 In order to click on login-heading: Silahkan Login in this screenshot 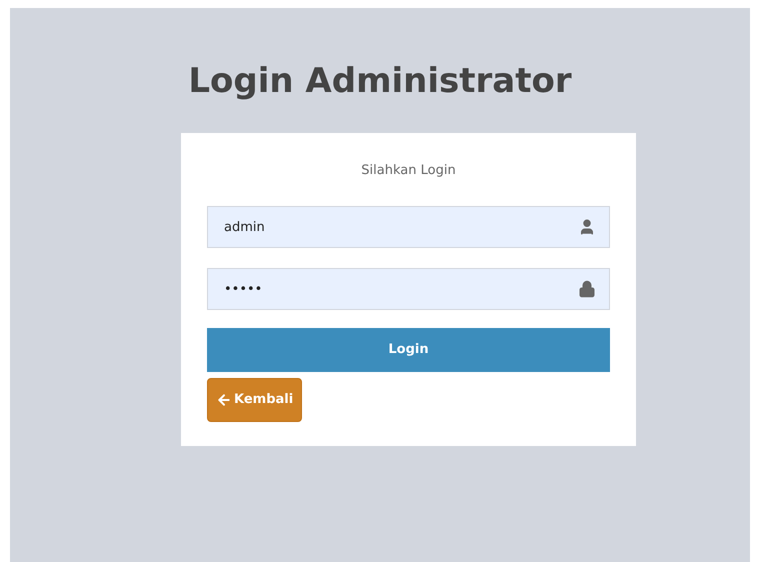, I will do `click(408, 171)`.